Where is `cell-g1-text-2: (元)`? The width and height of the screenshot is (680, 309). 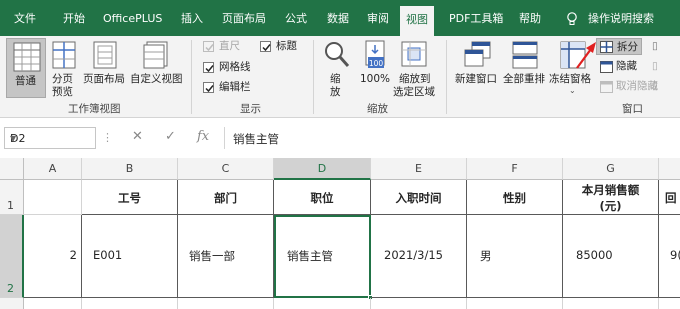
cell-g1-text-2: (元) is located at coordinates (610, 206).